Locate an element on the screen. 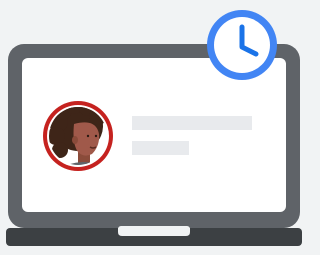 The image size is (320, 255). clock-icon is located at coordinates (242, 45).